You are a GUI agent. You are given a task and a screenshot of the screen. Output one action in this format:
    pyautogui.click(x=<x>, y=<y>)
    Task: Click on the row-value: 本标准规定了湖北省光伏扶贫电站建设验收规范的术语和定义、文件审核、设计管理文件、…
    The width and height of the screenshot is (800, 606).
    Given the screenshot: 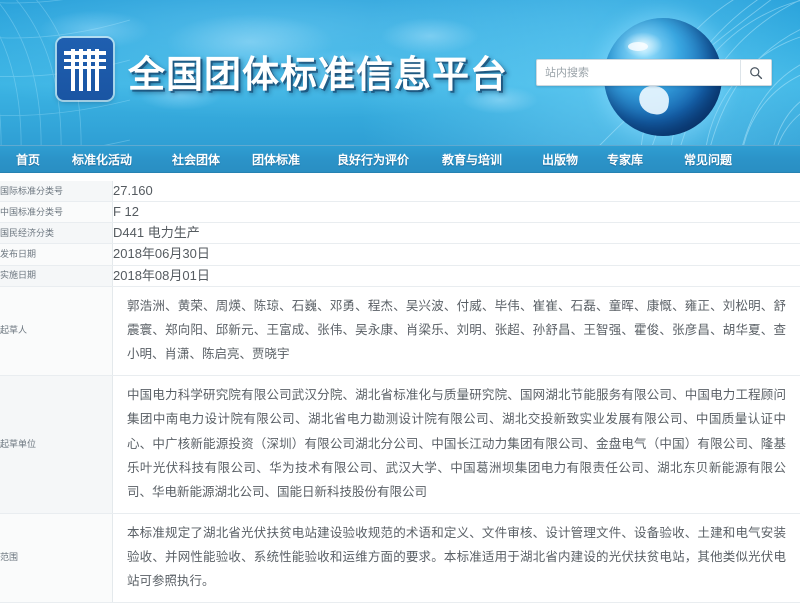 What is the action you would take?
    pyautogui.click(x=456, y=558)
    